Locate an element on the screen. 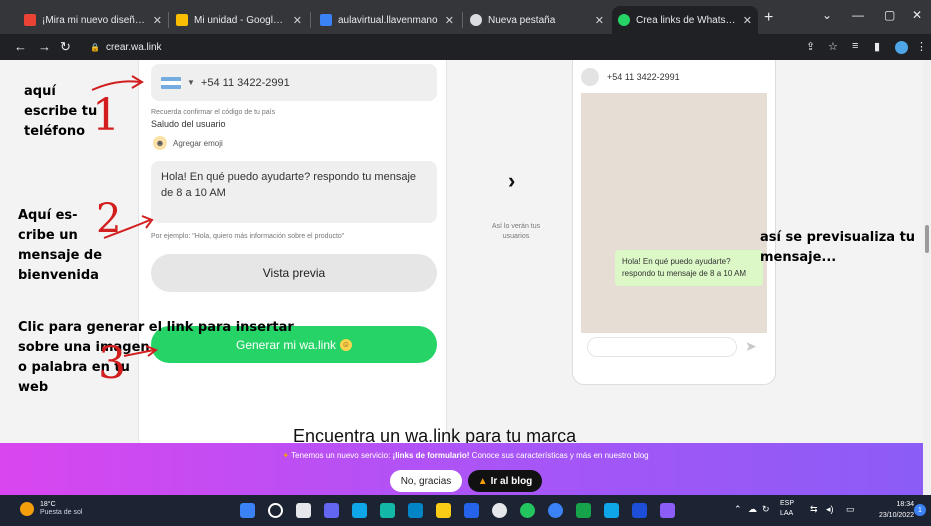 This screenshot has height=526, width=931. edge-icon is located at coordinates (359, 510).